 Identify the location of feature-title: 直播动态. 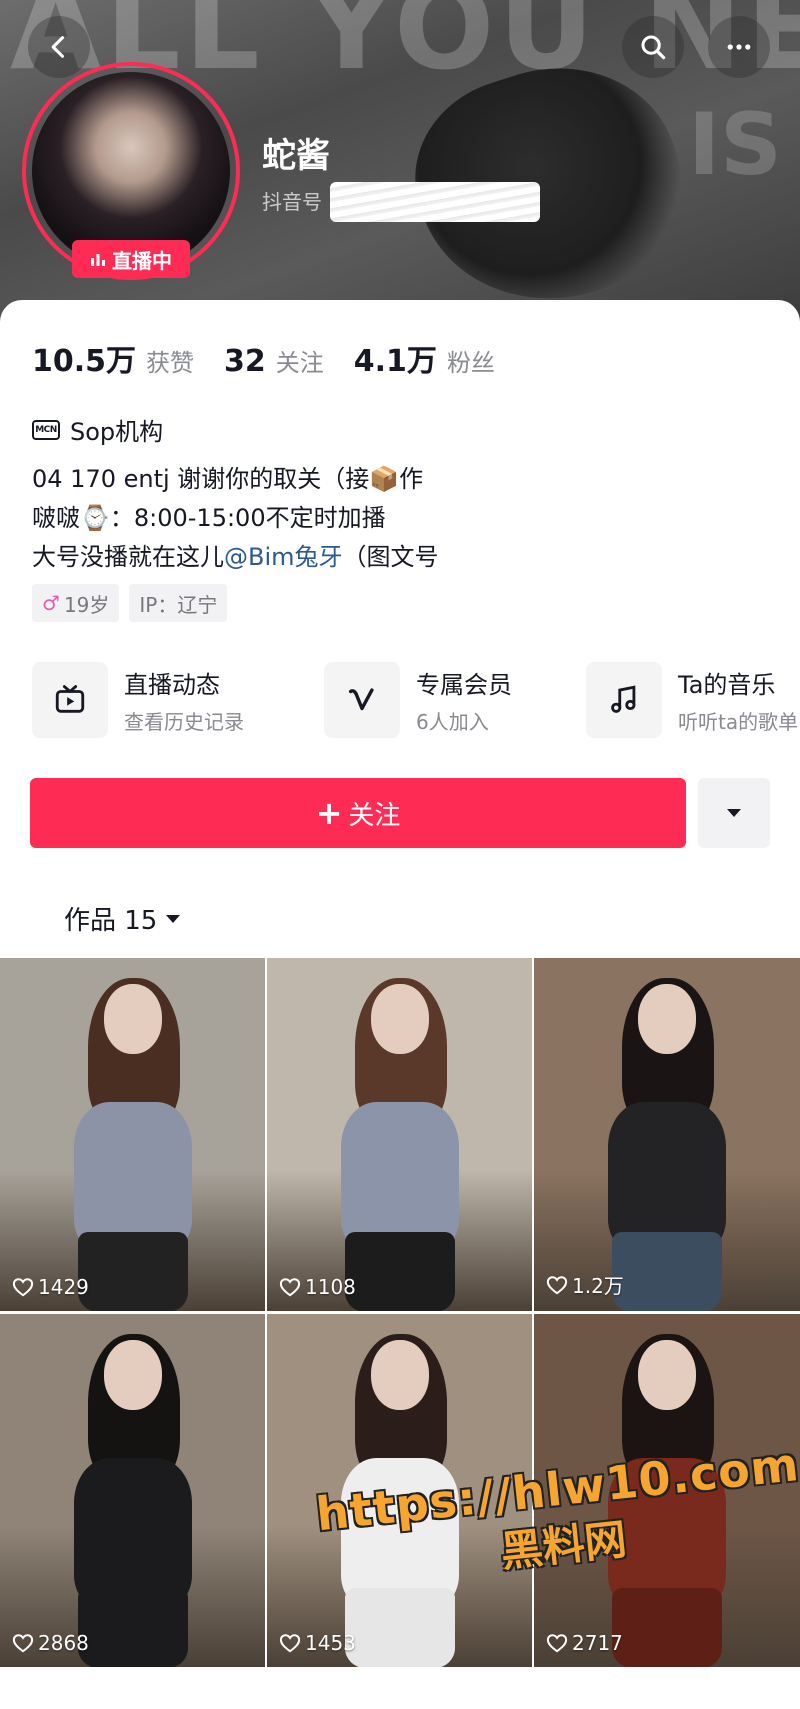
(172, 685).